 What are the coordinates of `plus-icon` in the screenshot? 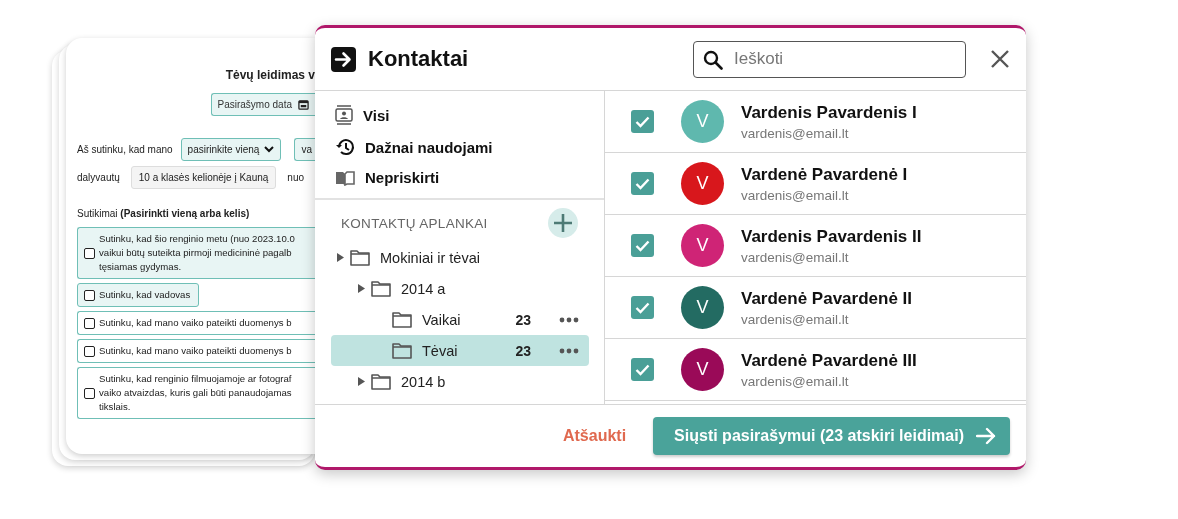 It's located at (563, 223).